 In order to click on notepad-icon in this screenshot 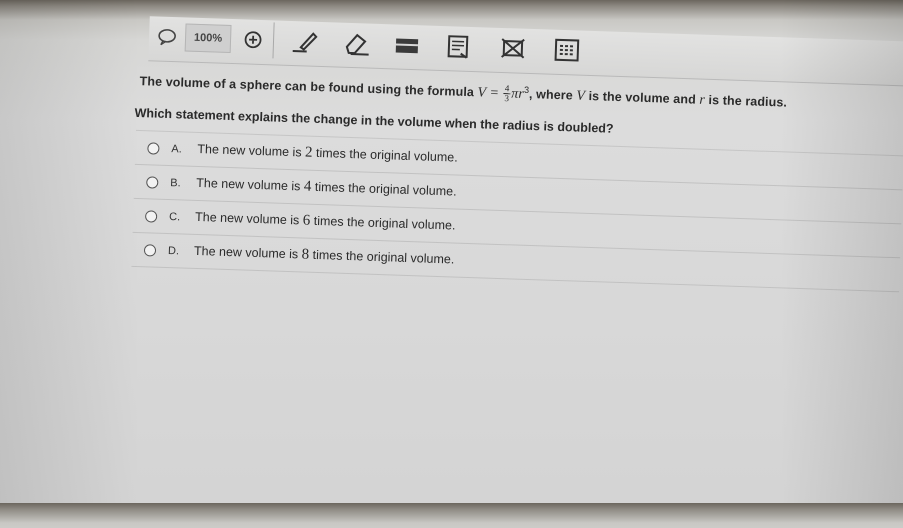, I will do `click(458, 46)`.